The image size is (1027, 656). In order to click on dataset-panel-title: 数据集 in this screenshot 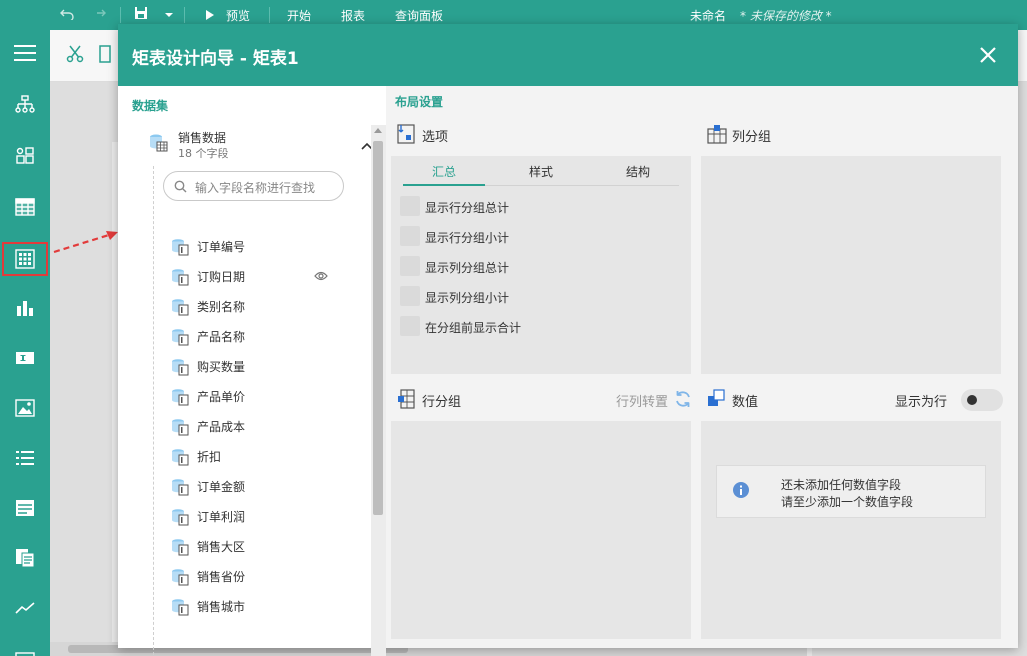, I will do `click(150, 106)`.